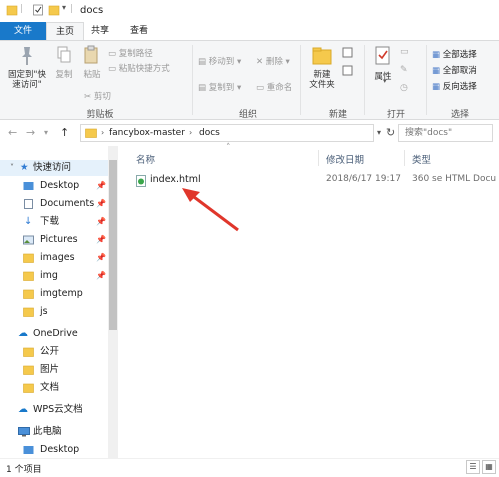 Image resolution: width=499 pixels, height=477 pixels. I want to click on search-input: 搜索"docs", so click(445, 133).